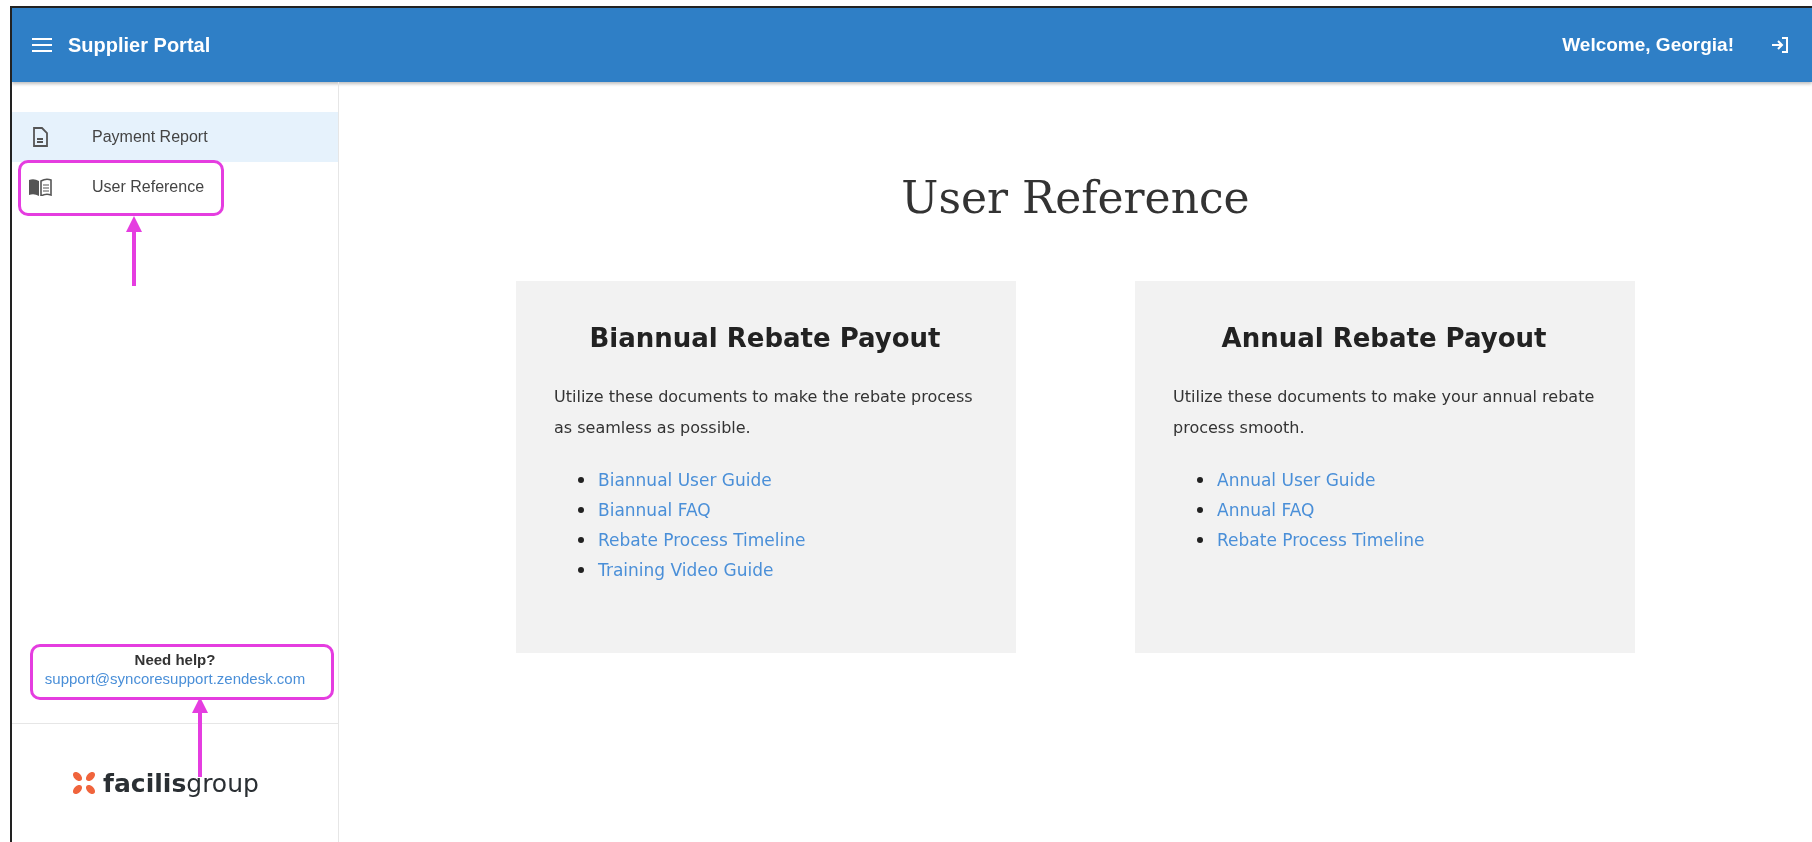 This screenshot has height=842, width=1812. Describe the element at coordinates (1075, 197) in the screenshot. I see `page-title: User Reference` at that location.